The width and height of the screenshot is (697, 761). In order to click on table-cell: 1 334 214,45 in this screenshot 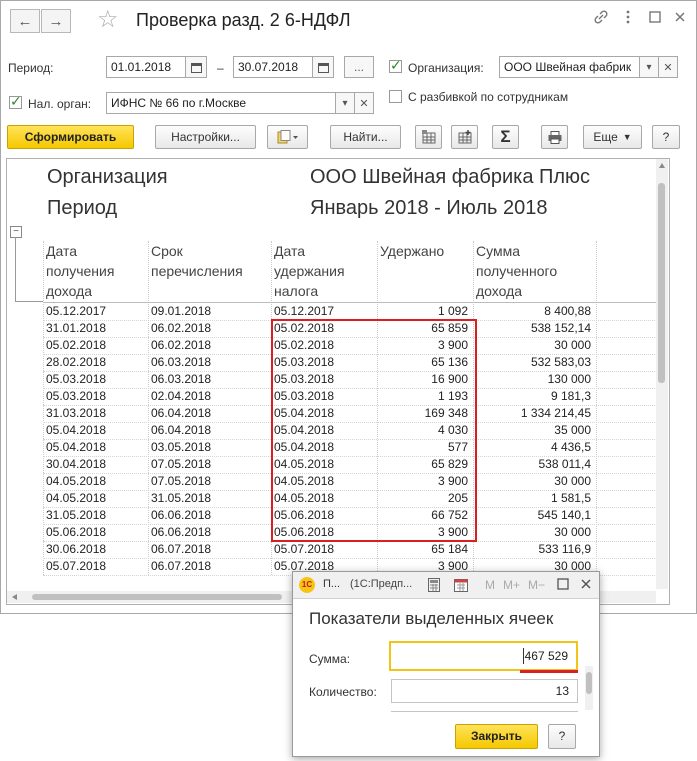, I will do `click(533, 413)`.